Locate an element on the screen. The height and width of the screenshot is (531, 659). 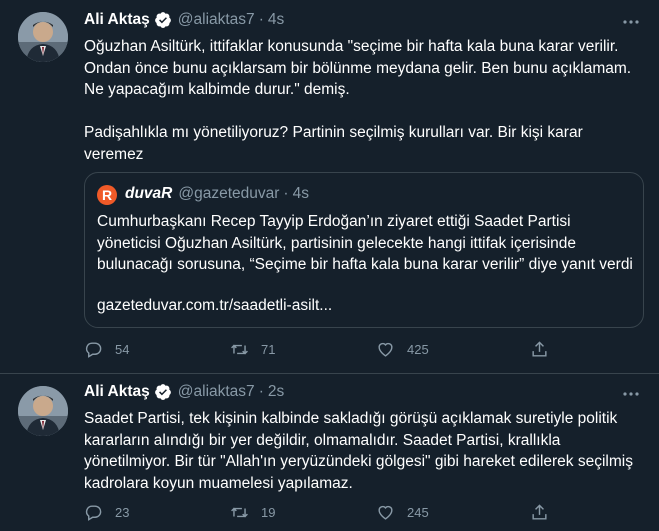
reply-button: 23 is located at coordinates (106, 512).